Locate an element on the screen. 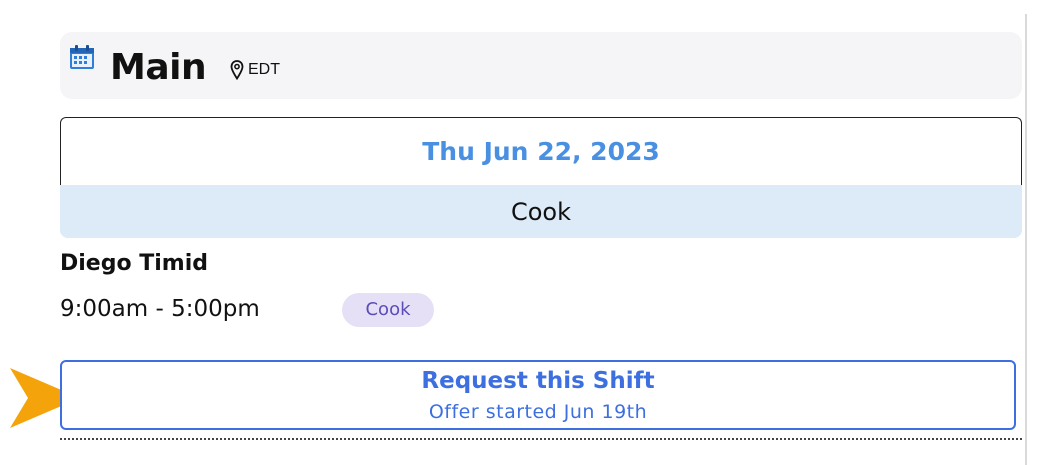 This screenshot has height=465, width=1040. calendar-icon is located at coordinates (82, 57).